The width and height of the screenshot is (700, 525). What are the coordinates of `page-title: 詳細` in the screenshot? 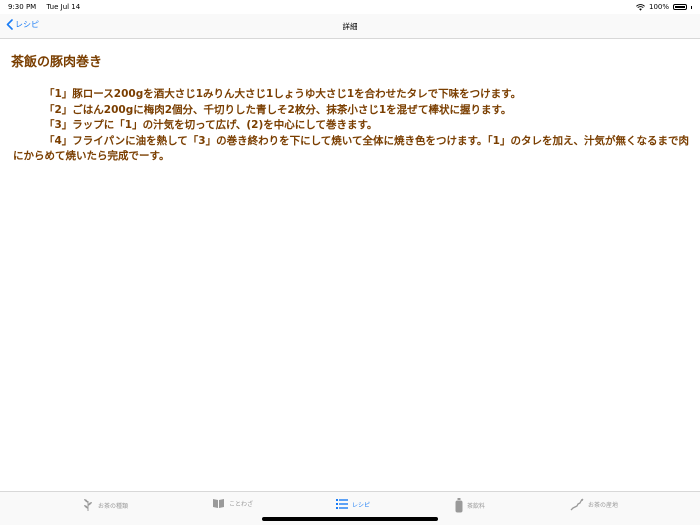 It's located at (350, 26).